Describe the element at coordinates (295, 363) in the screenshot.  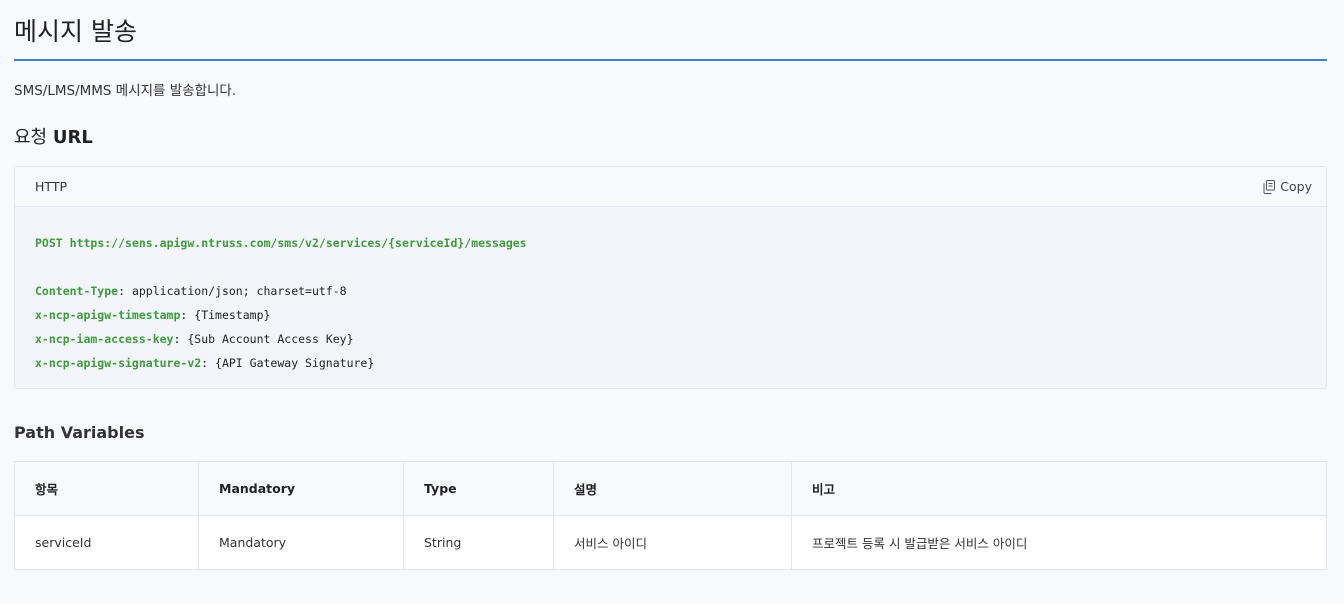
I see `code-header-value: {API Gateway Signature}` at that location.